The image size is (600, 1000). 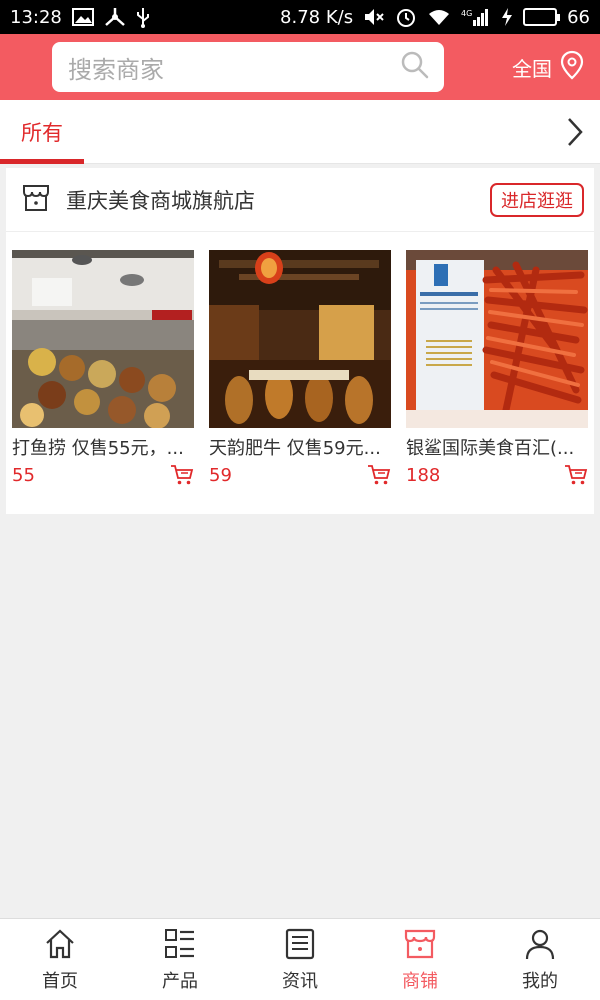 What do you see at coordinates (532, 68) in the screenshot?
I see `region-label: 全国` at bounding box center [532, 68].